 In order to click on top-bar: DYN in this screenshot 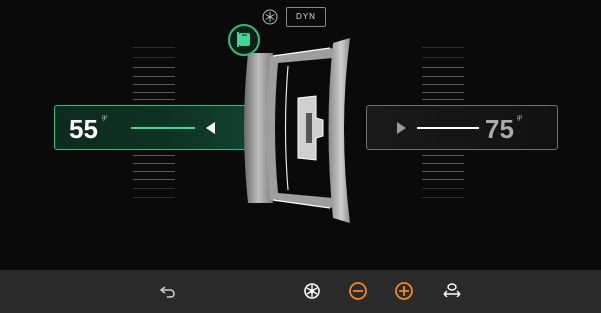, I will do `click(300, 15)`.